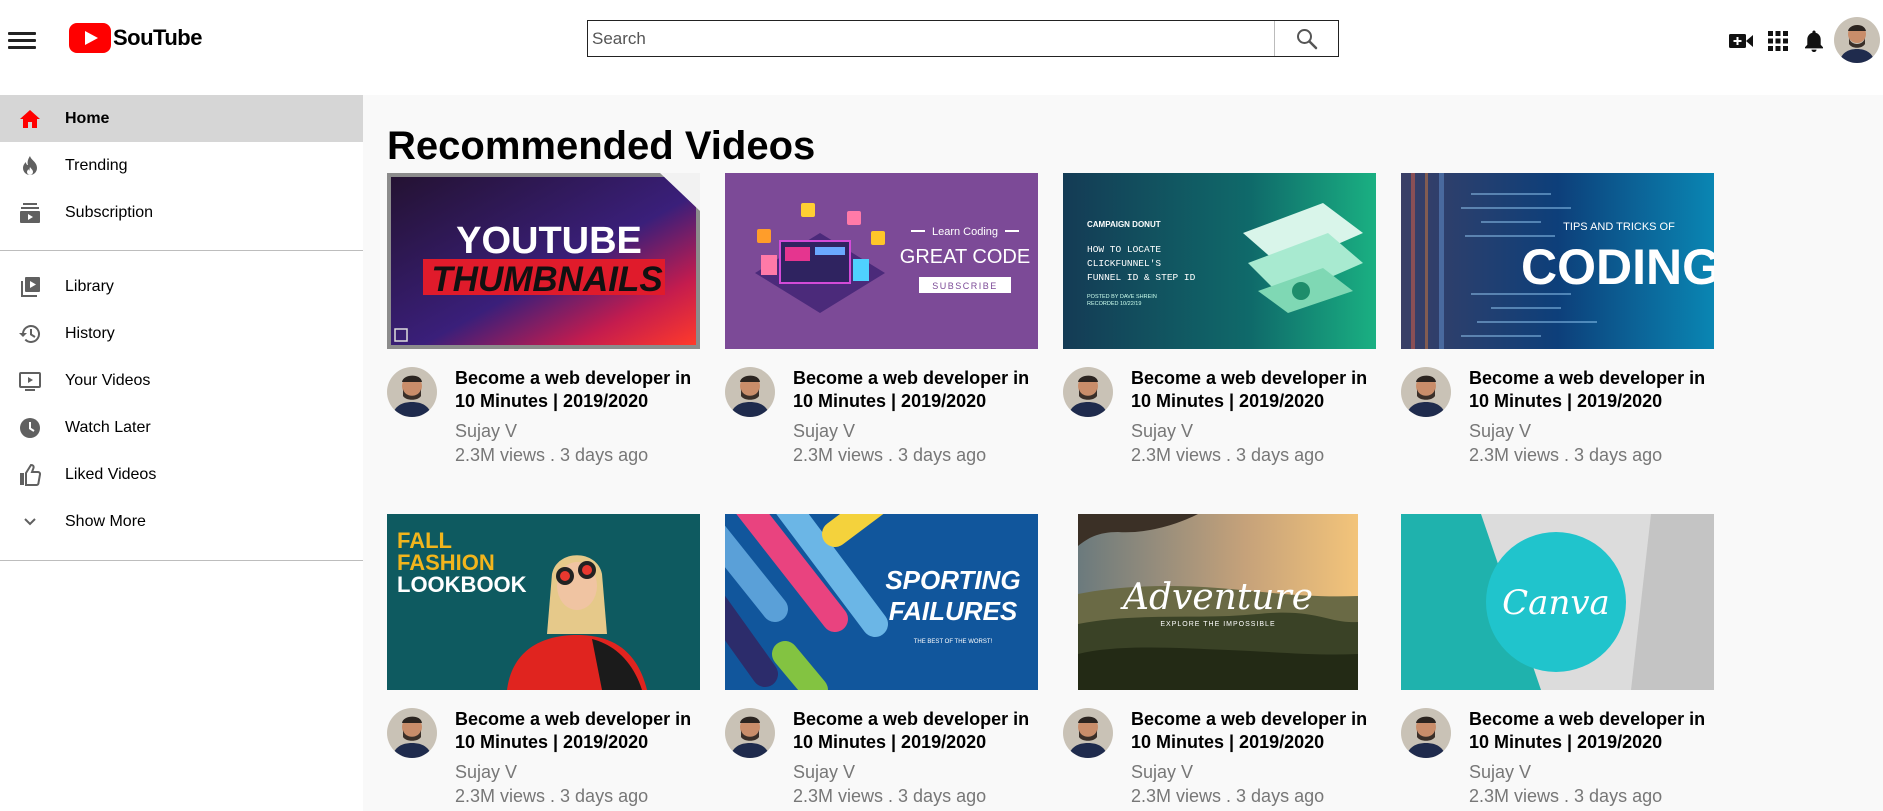  What do you see at coordinates (1778, 41) in the screenshot?
I see `apps-grid-icon` at bounding box center [1778, 41].